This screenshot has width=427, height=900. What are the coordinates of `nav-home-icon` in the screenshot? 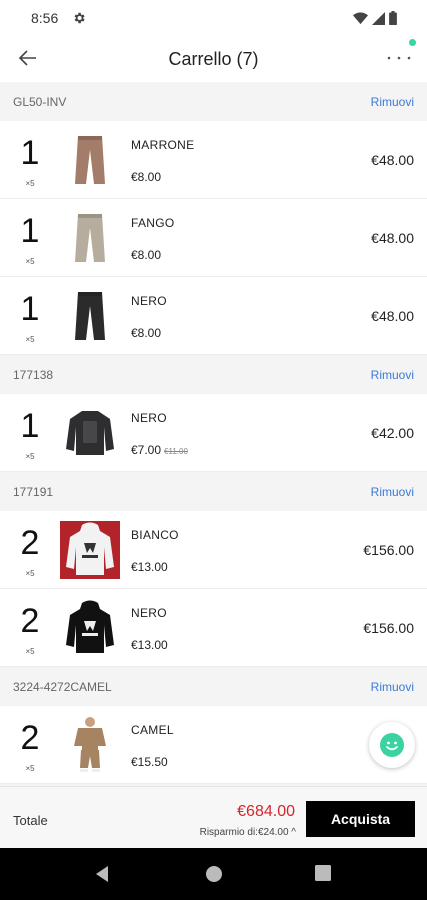 It's located at (214, 874).